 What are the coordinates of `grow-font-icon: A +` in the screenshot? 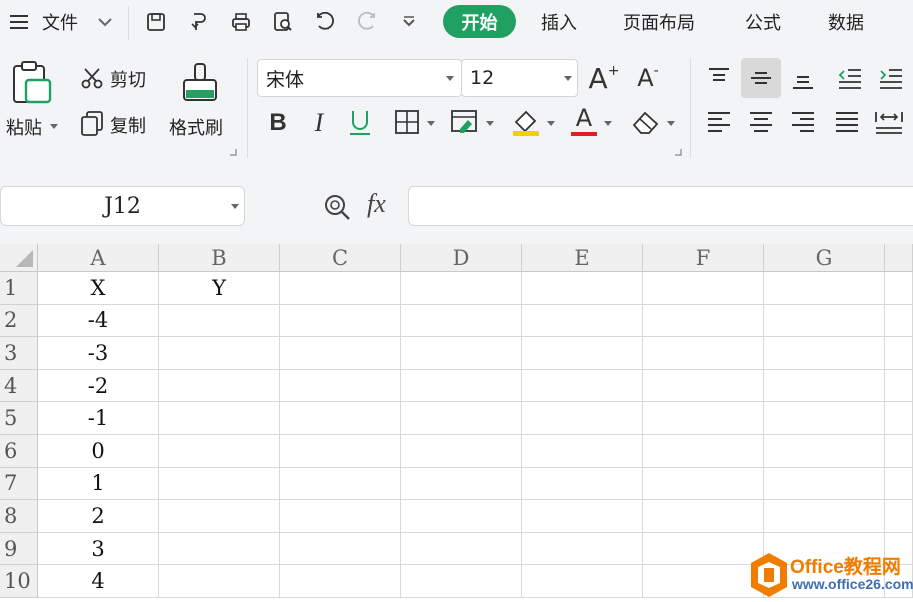 It's located at (604, 78).